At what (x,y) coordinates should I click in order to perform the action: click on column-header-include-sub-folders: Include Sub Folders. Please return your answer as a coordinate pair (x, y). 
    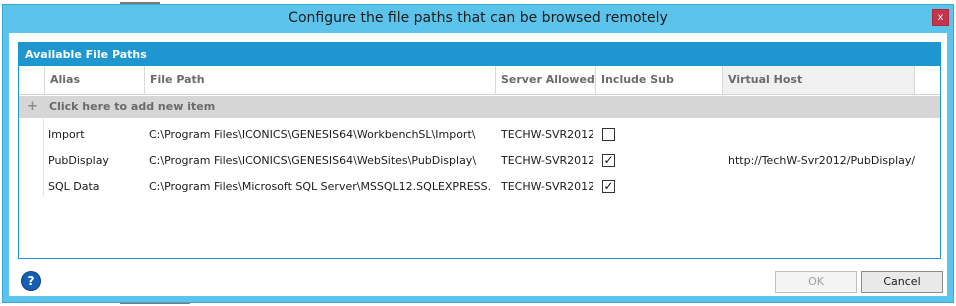
    Looking at the image, I should click on (658, 90).